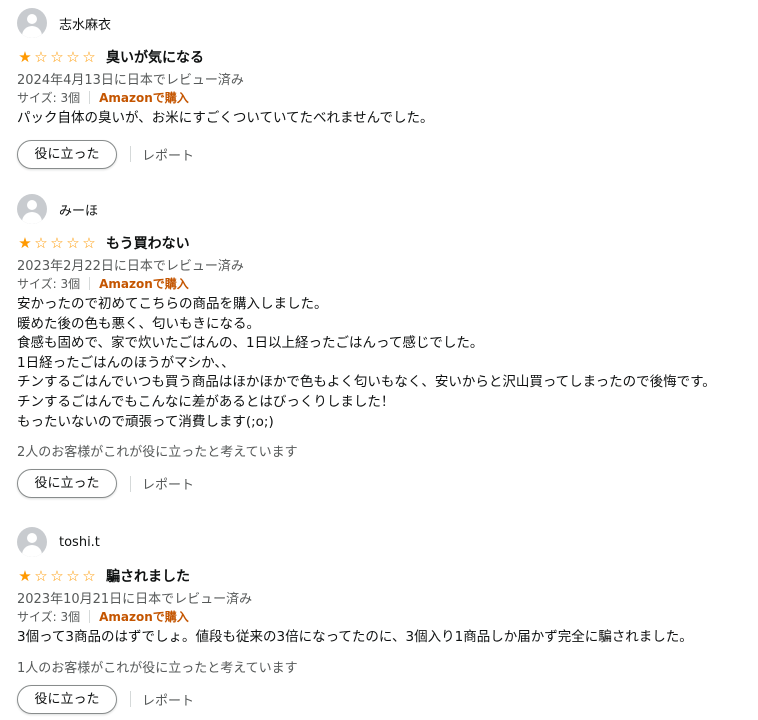 This screenshot has width=758, height=720. What do you see at coordinates (85, 23) in the screenshot?
I see `reviewer-name: 志水麻衣` at bounding box center [85, 23].